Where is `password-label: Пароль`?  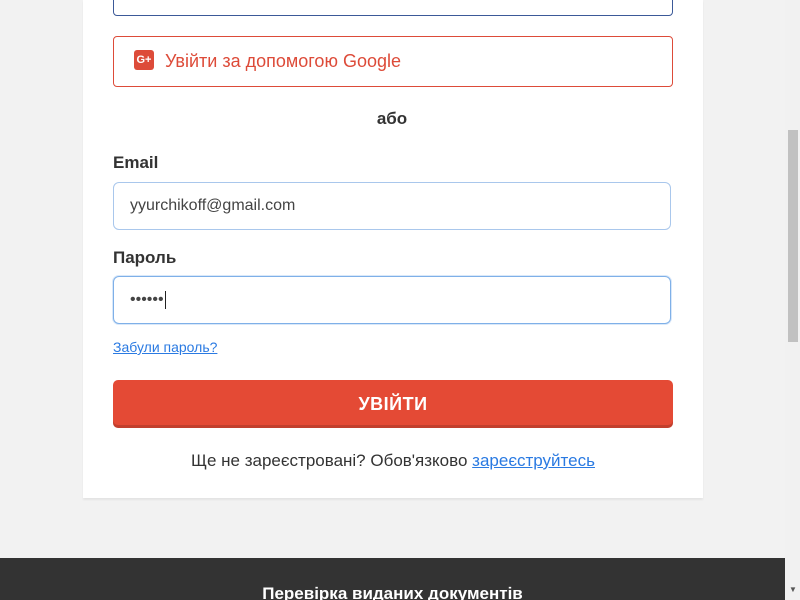
password-label: Пароль is located at coordinates (145, 257).